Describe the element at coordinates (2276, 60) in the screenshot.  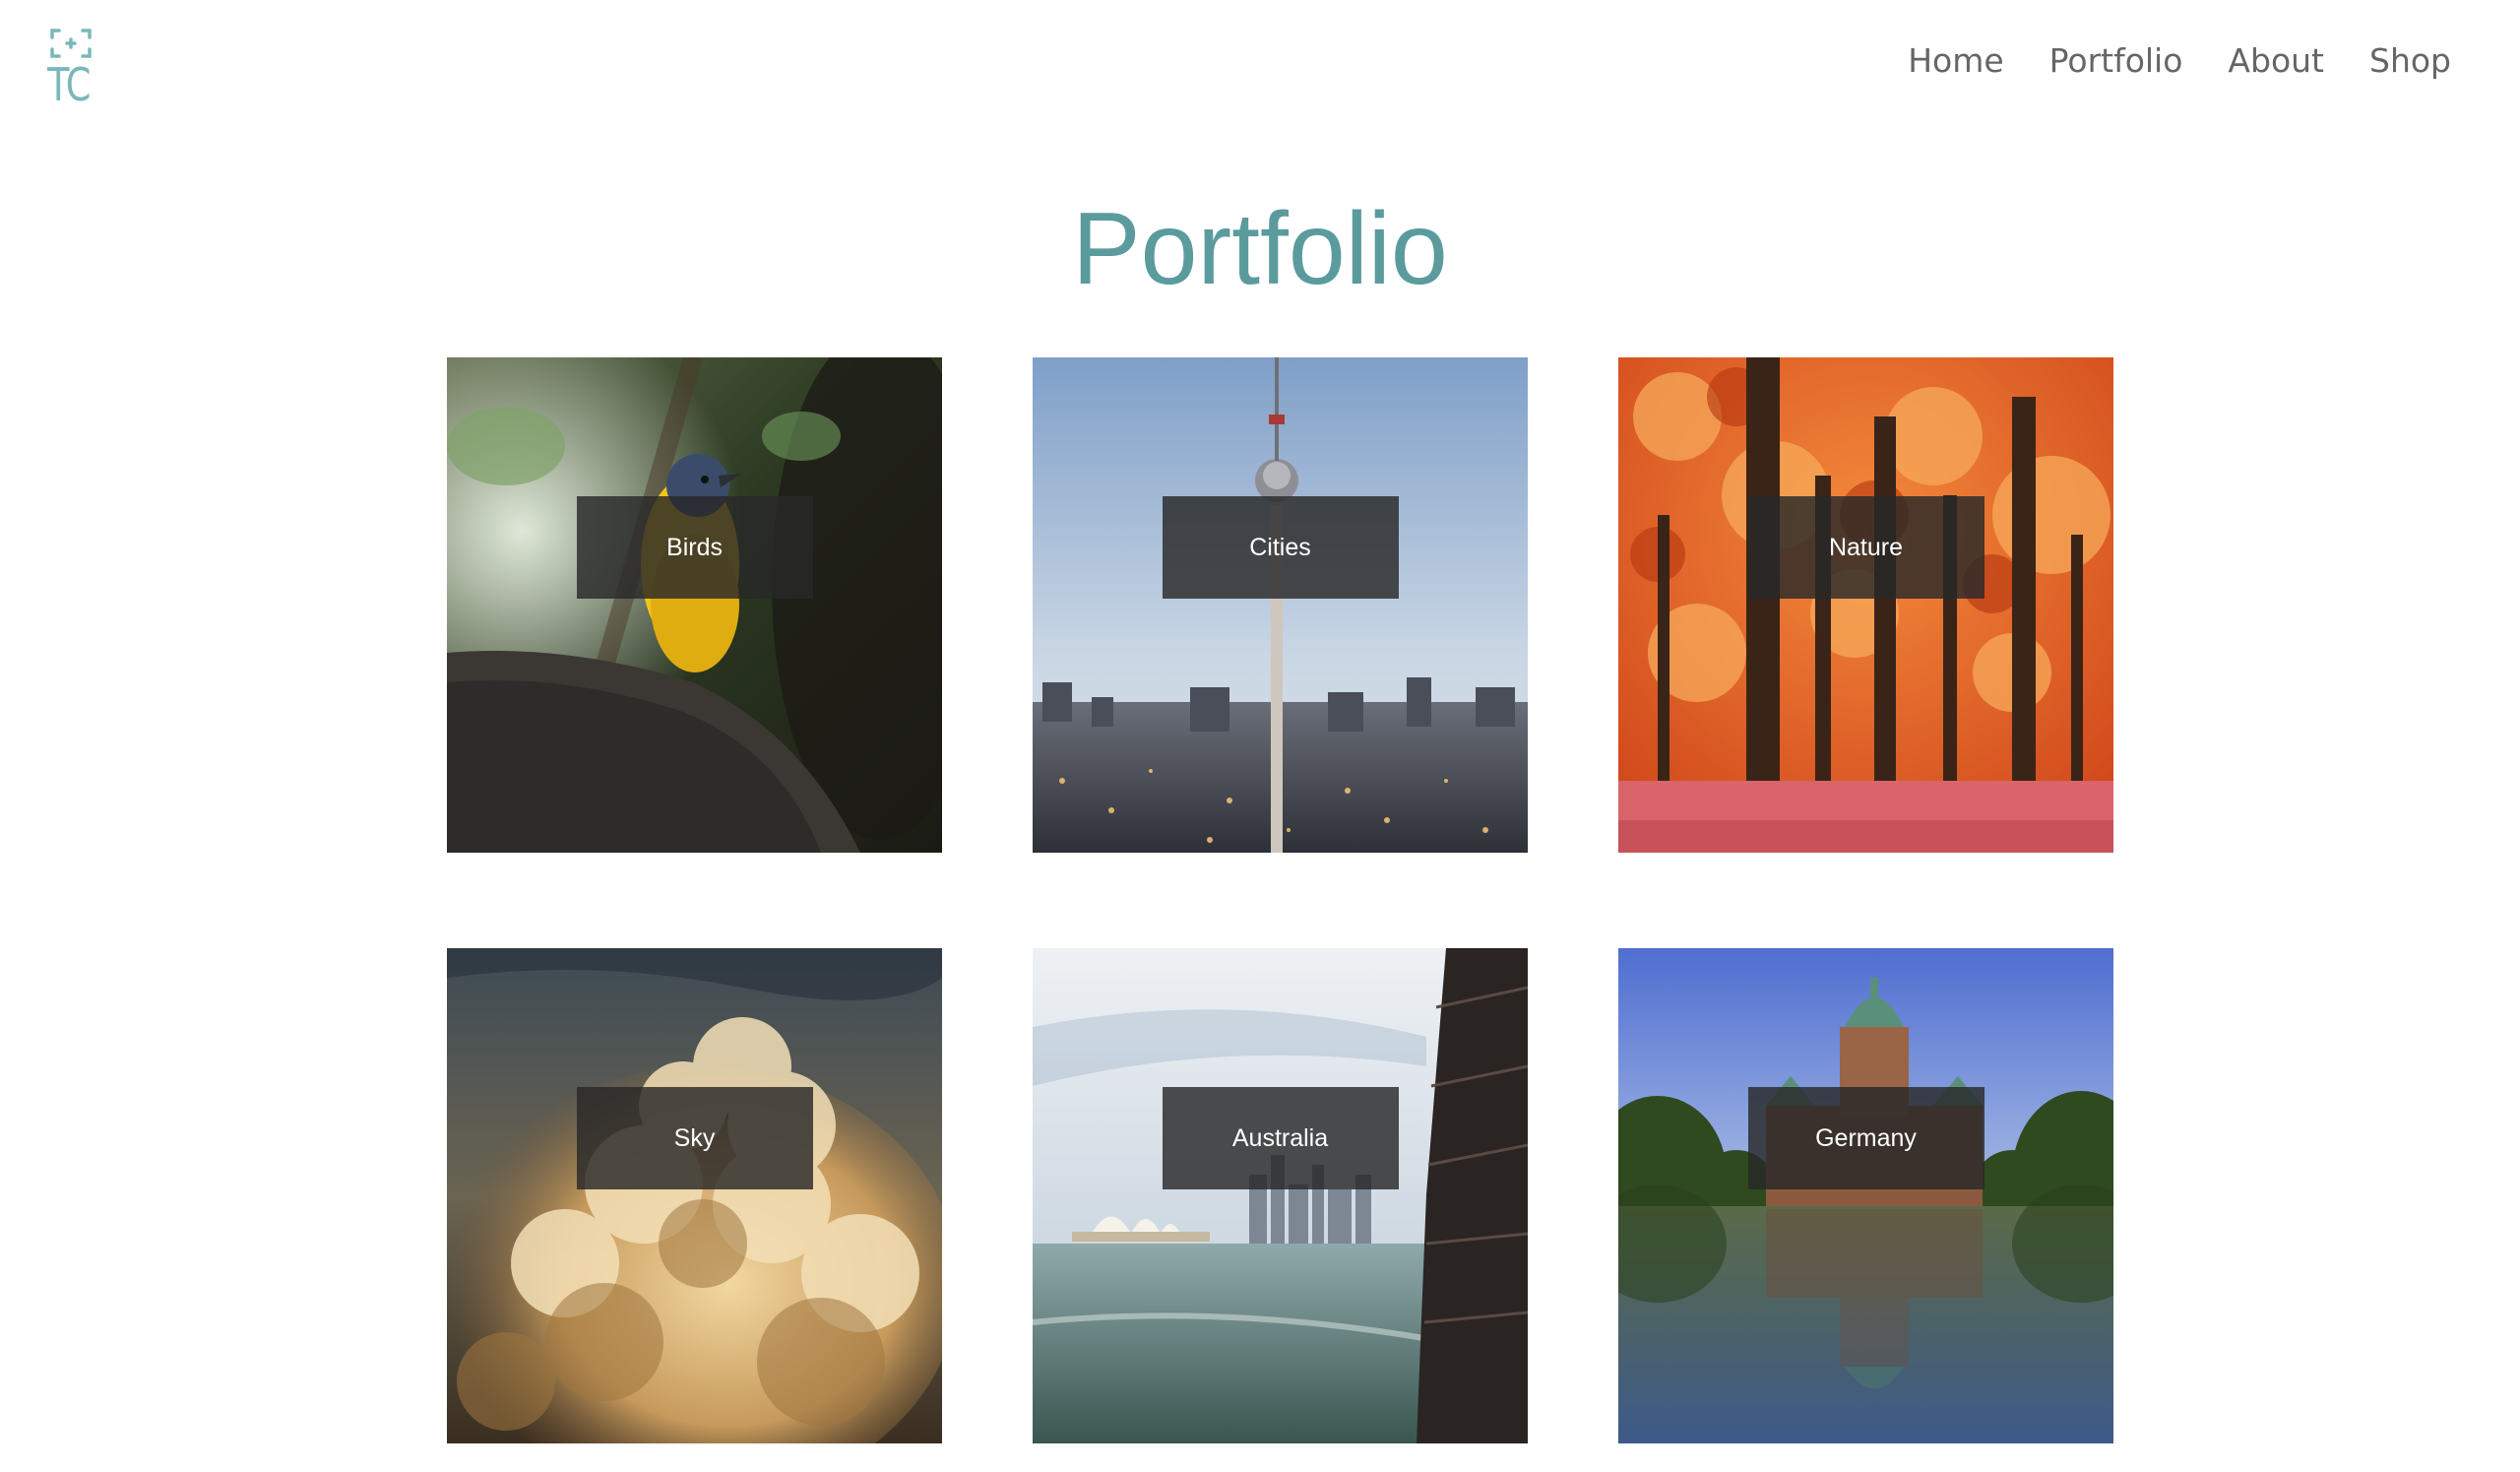
I see `nav-item-about: About` at that location.